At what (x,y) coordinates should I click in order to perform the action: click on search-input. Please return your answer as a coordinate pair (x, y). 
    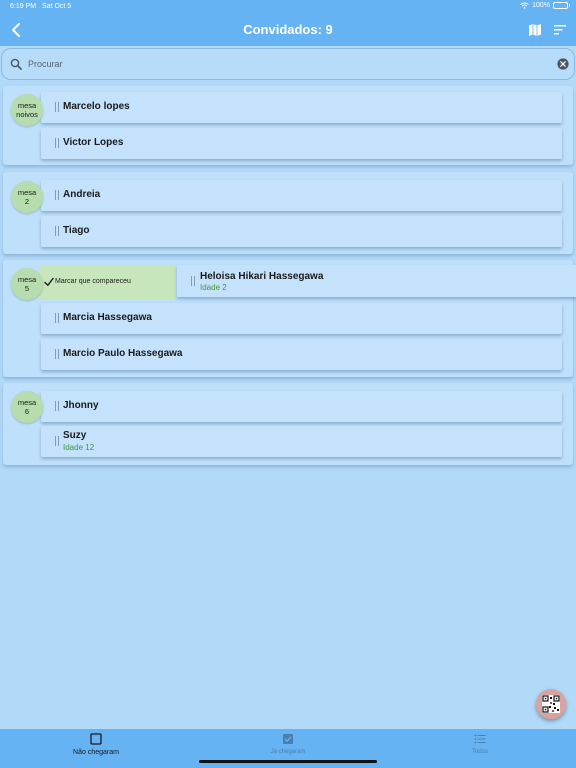
    Looking at the image, I should click on (278, 64).